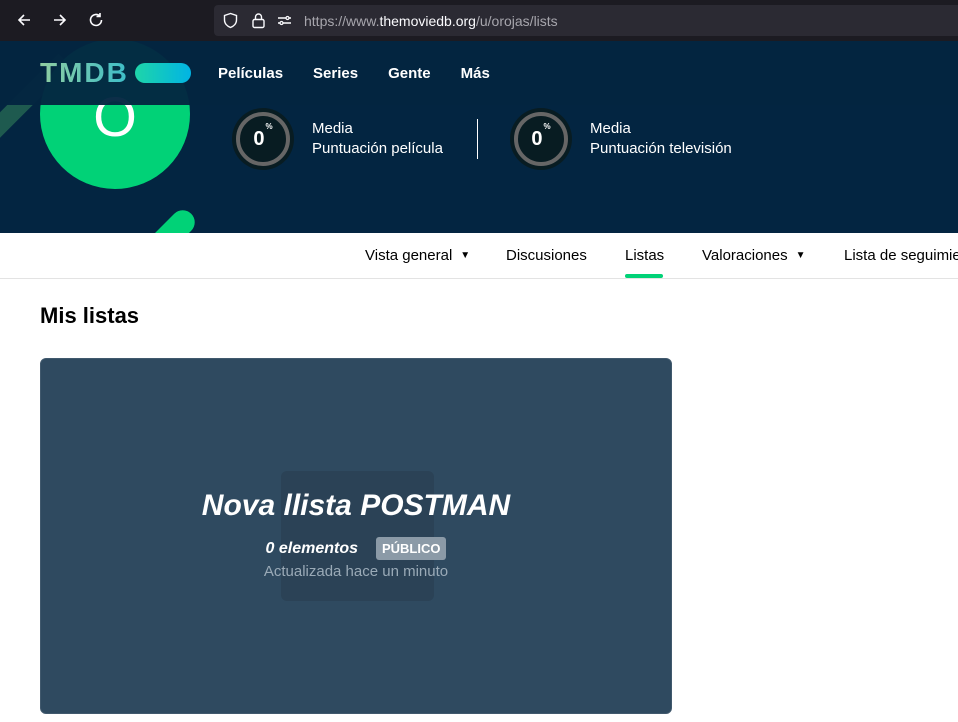 This screenshot has height=722, width=958. Describe the element at coordinates (311, 548) in the screenshot. I see `list-item-count: 0 elementos` at that location.